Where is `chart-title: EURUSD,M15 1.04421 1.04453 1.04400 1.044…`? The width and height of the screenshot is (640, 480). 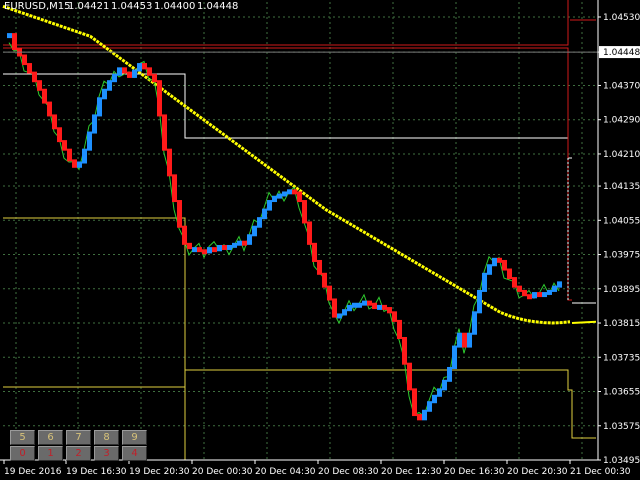 chart-title: EURUSD,M15 1.04421 1.04453 1.04400 1.044… is located at coordinates (121, 6).